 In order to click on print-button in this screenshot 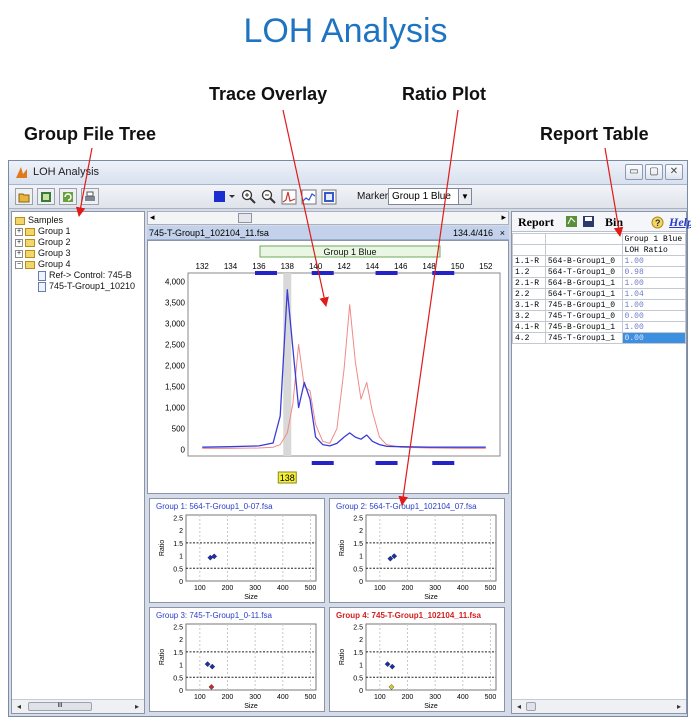, I will do `click(90, 196)`.